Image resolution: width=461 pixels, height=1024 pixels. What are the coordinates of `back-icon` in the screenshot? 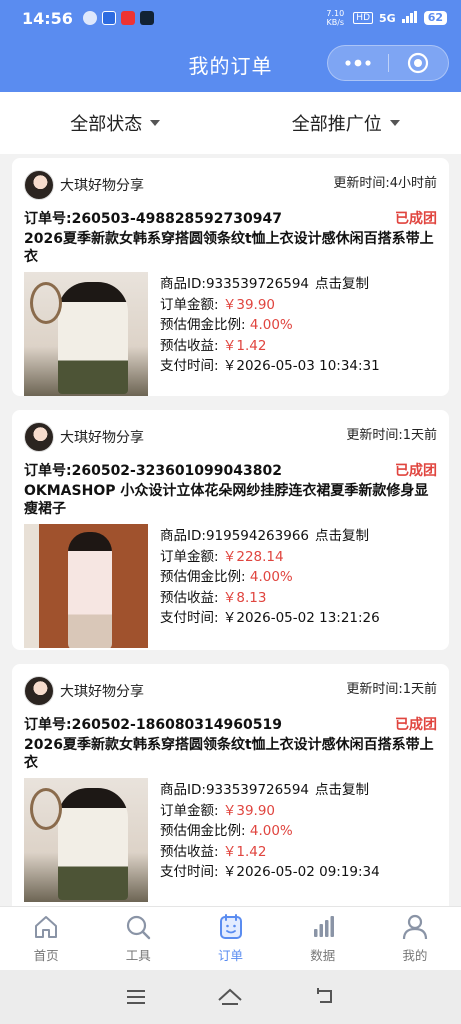 It's located at (324, 995).